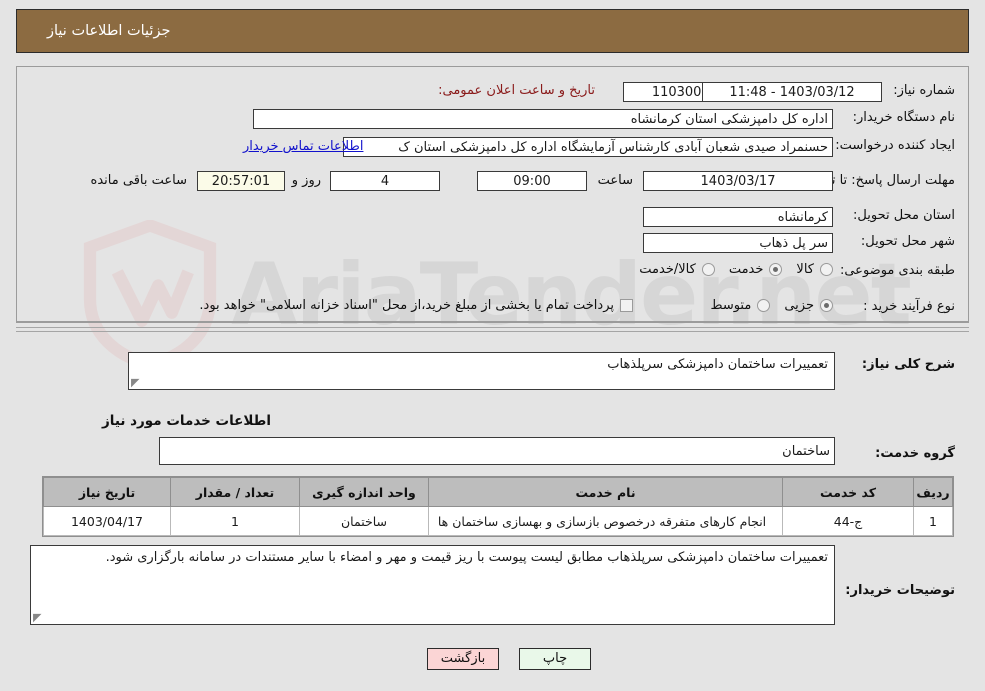 The height and width of the screenshot is (691, 985). I want to click on cell-radif: 1, so click(933, 521).